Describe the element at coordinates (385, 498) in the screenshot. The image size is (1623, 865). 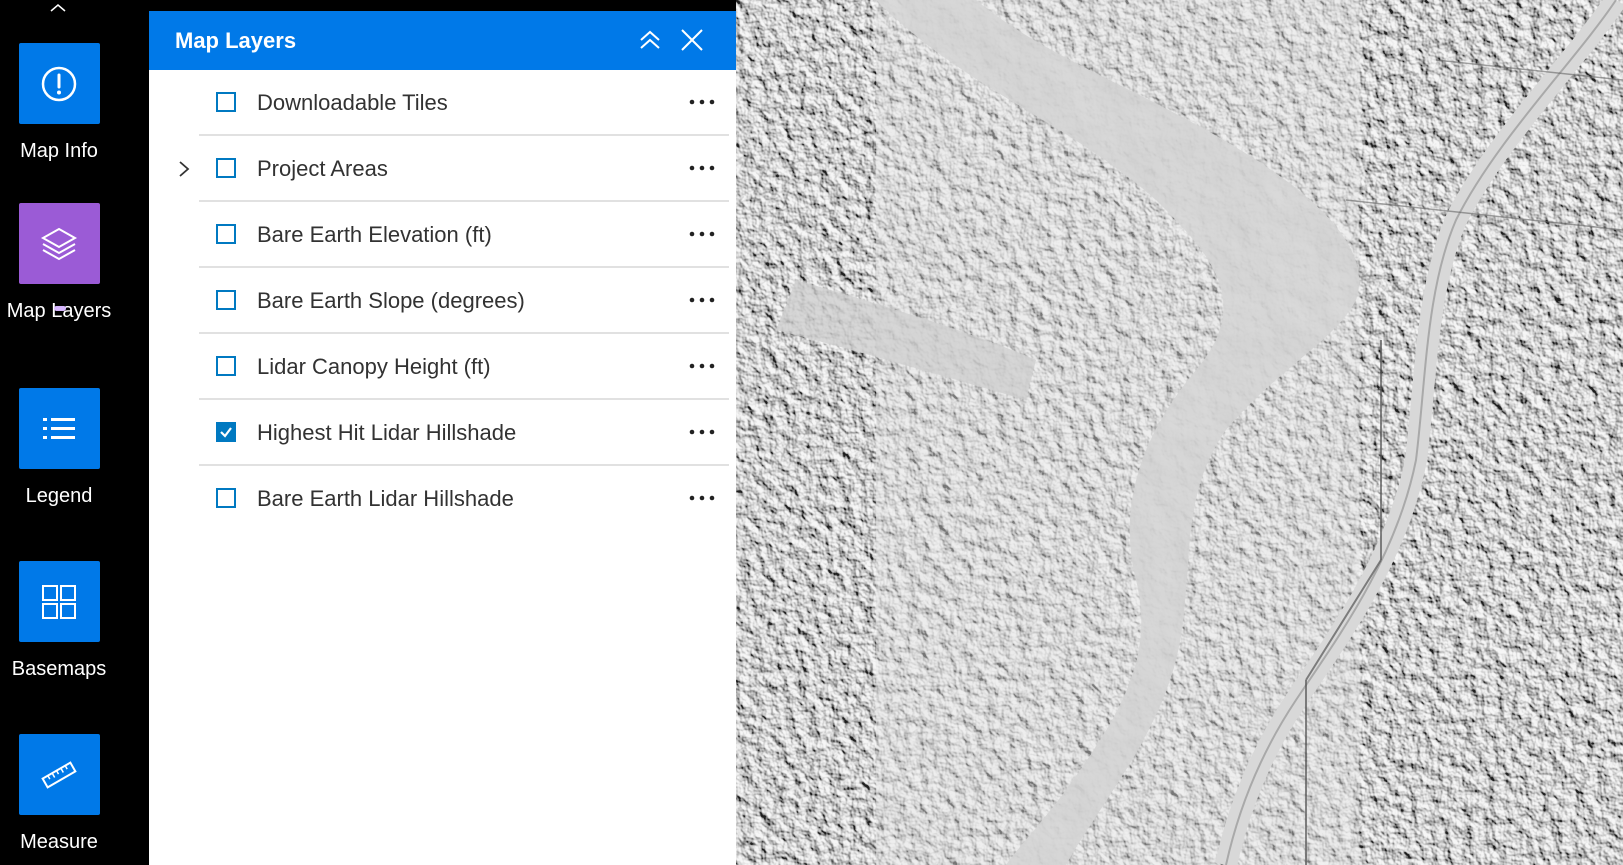
I see `layer-title: Bare Earth Lidar Hillshade` at that location.